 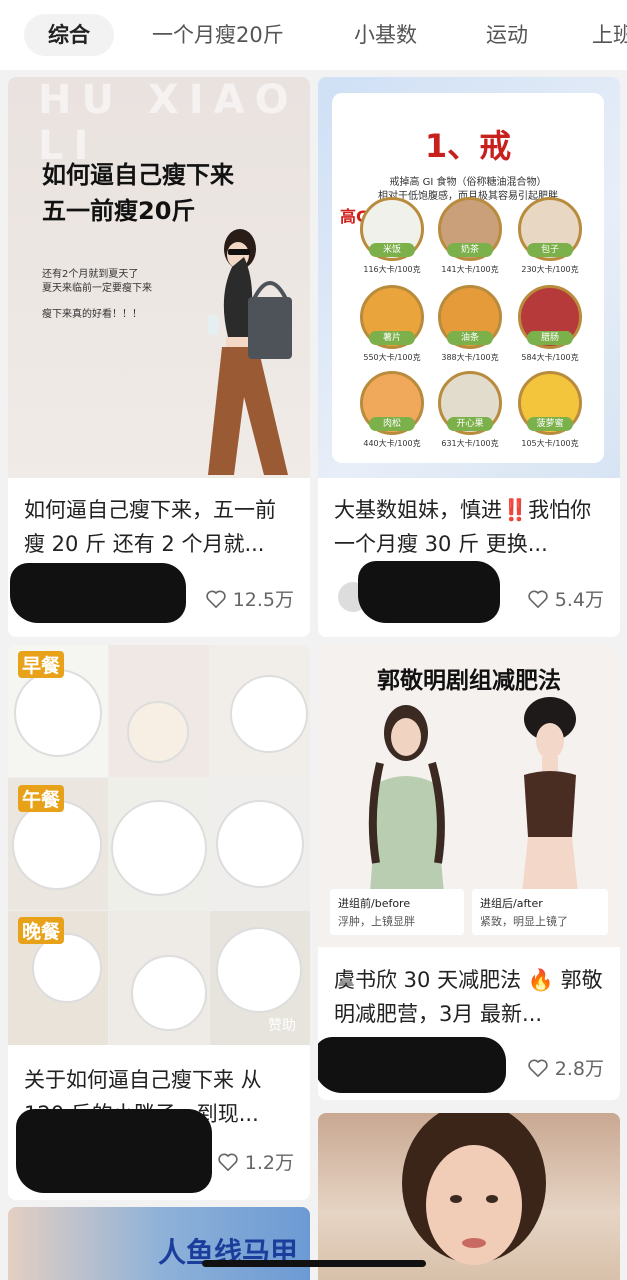 What do you see at coordinates (470, 269) in the screenshot?
I see `food-calorie: 141大卡/100克` at bounding box center [470, 269].